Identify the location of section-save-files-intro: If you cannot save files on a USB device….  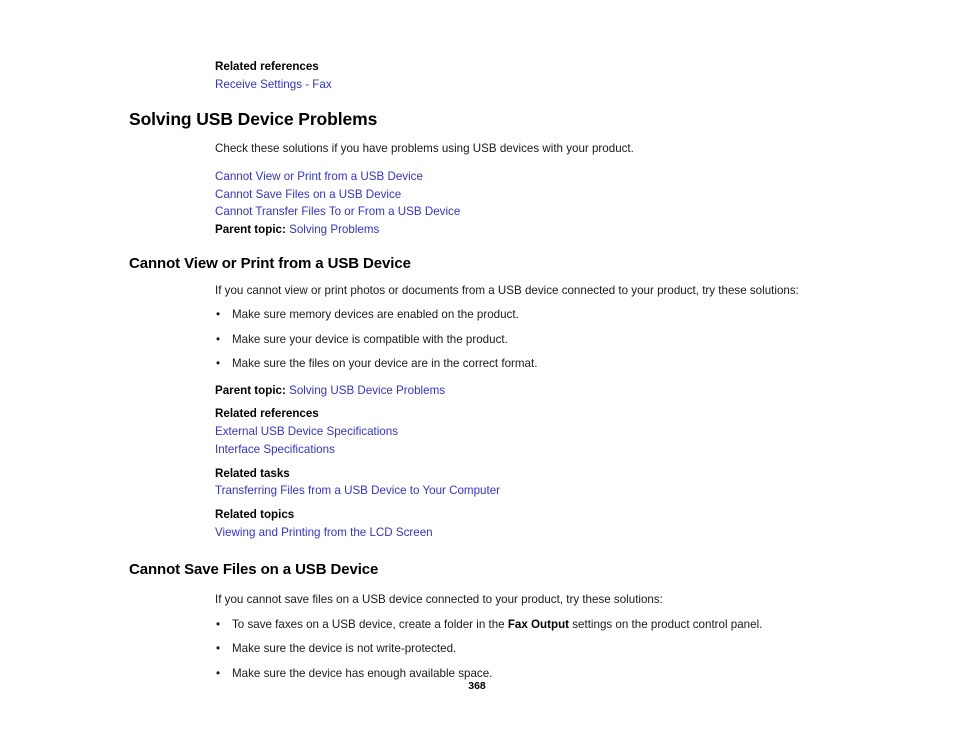
(439, 600).